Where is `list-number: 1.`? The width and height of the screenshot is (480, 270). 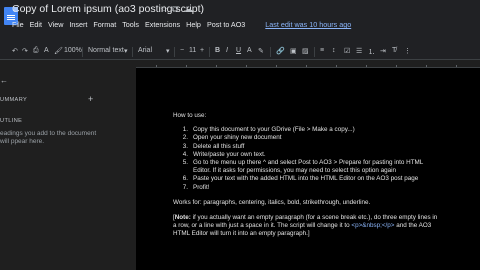 list-number: 1. is located at coordinates (185, 130).